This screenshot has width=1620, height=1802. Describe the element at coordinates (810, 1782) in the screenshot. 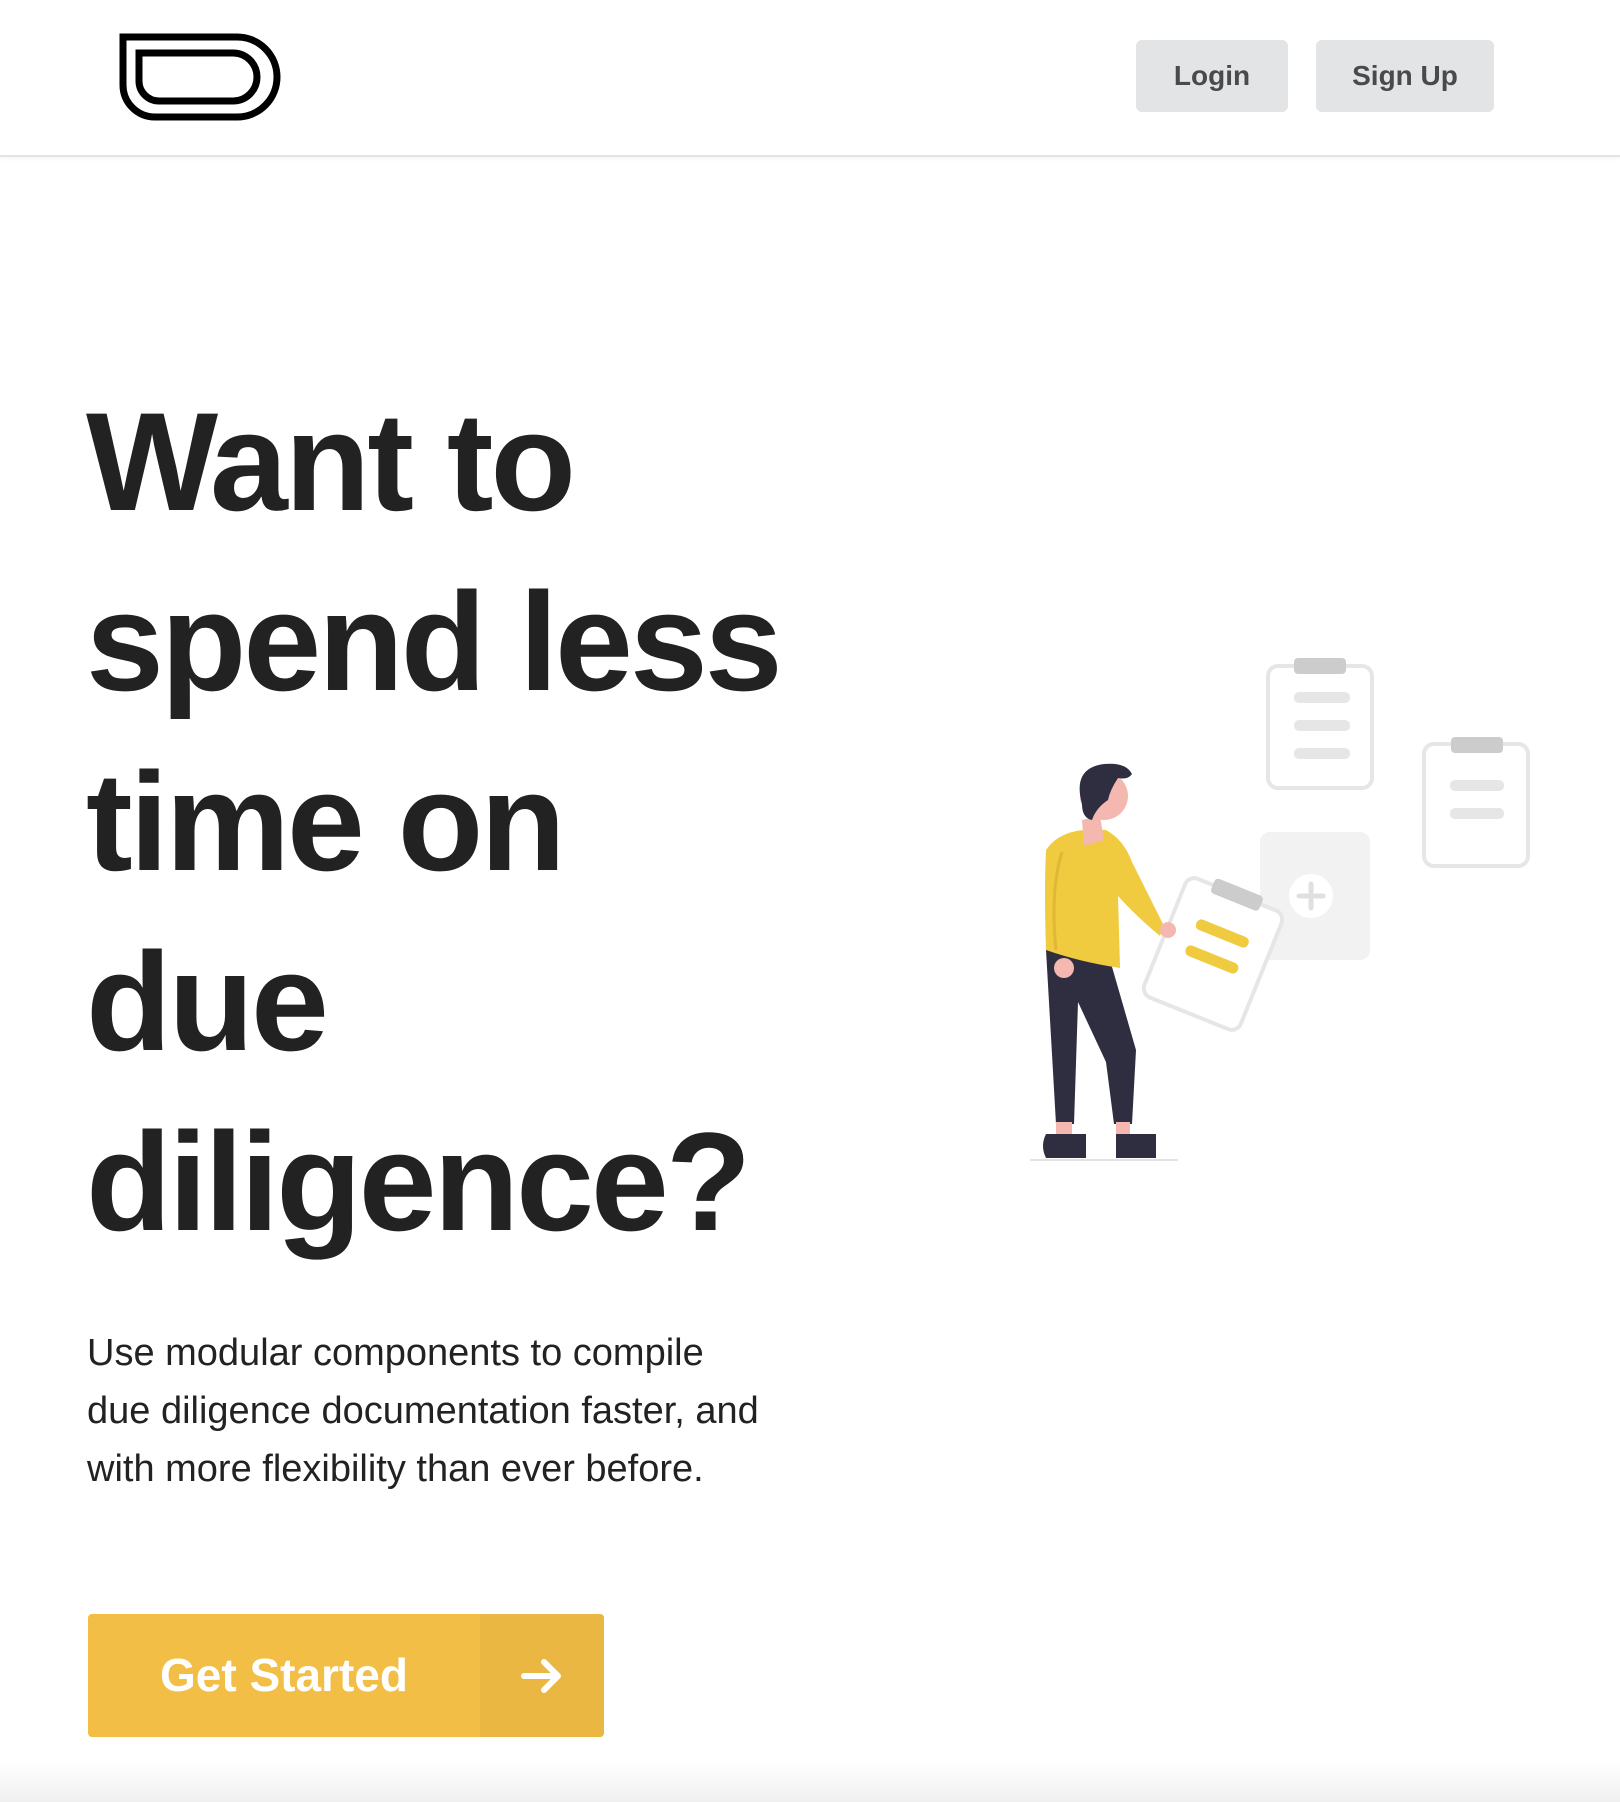

I see `bottom-shadow` at that location.